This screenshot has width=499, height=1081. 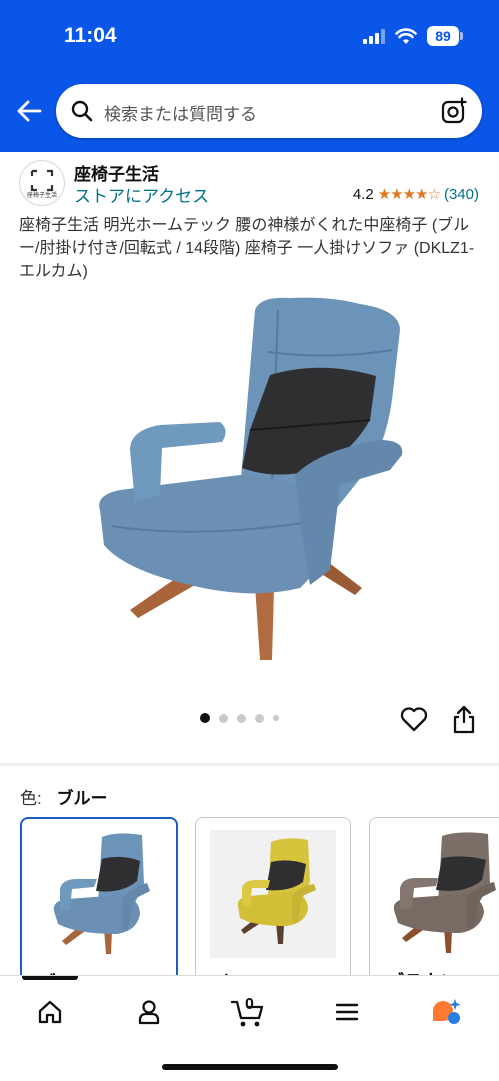 I want to click on carousel-dot-active, so click(x=205, y=718).